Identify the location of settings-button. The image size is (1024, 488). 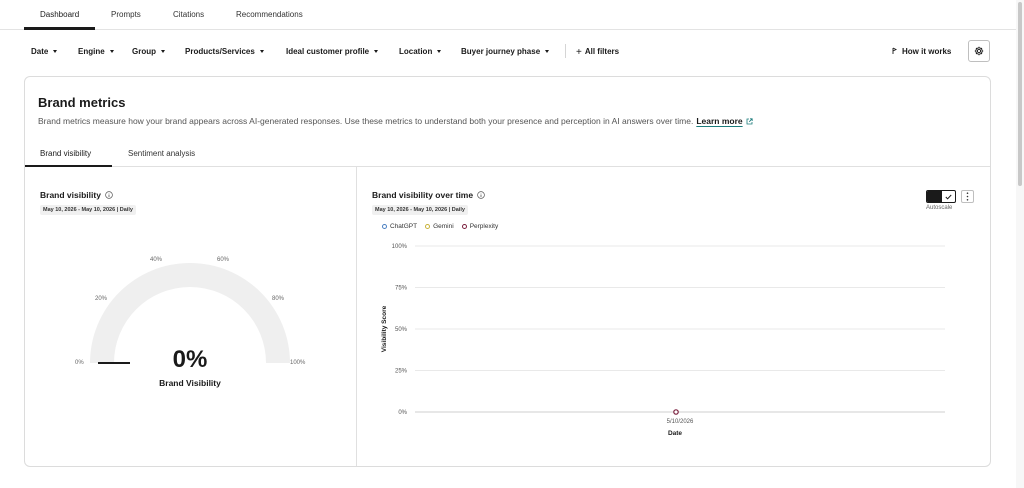
(979, 51).